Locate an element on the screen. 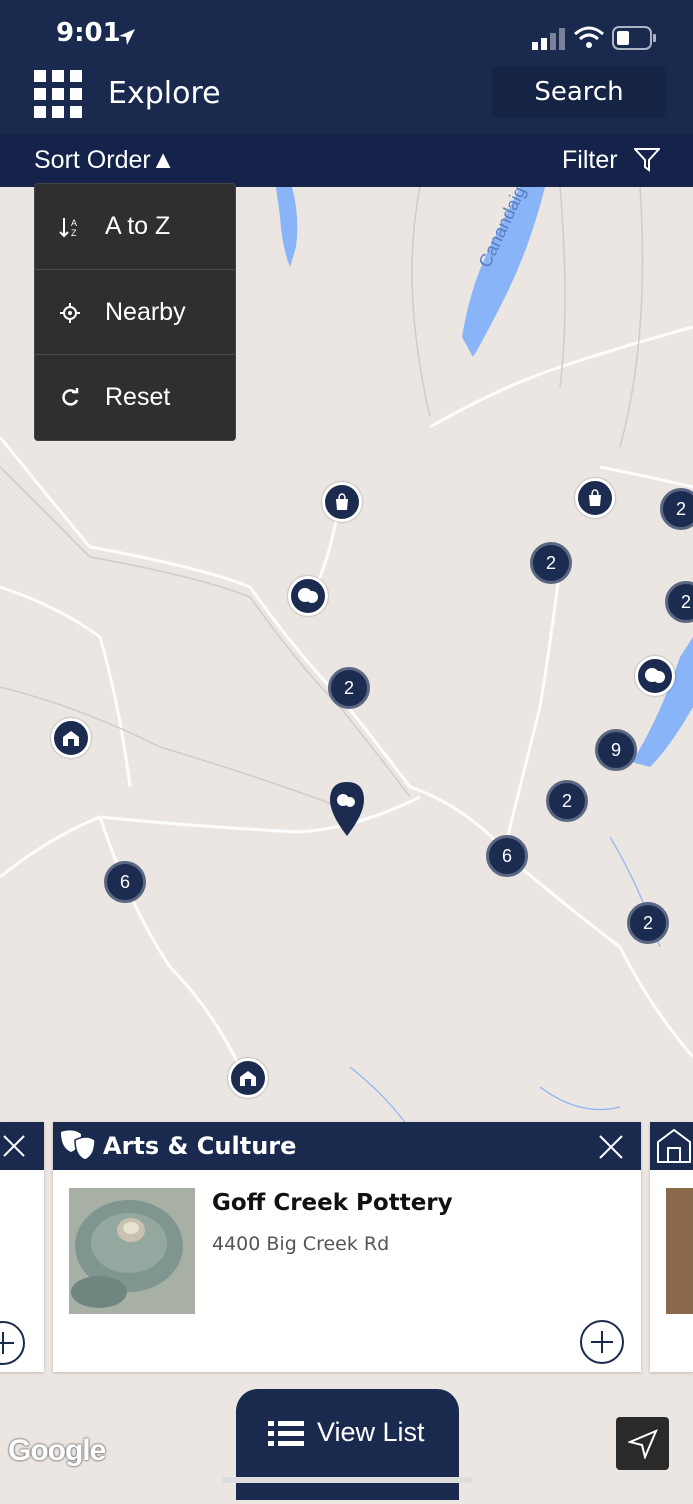  sort-order-menu: AZ A to Z Nearby Reset is located at coordinates (135, 312).